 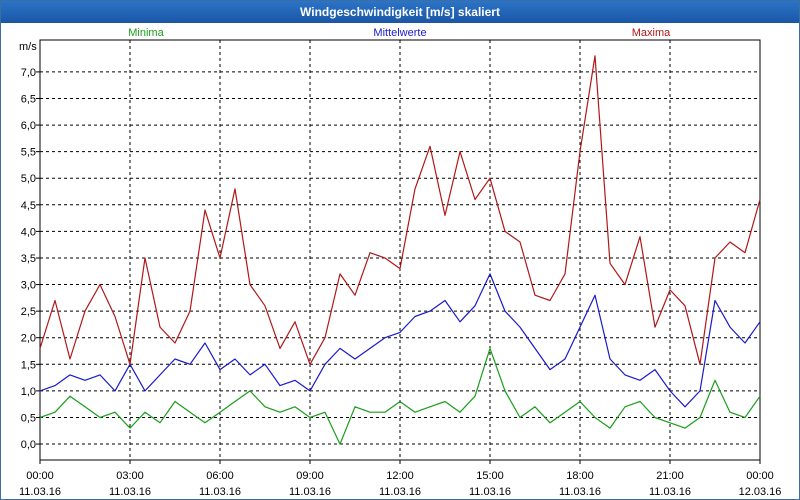 I want to click on y-tick-label: 6,5, so click(x=28, y=99).